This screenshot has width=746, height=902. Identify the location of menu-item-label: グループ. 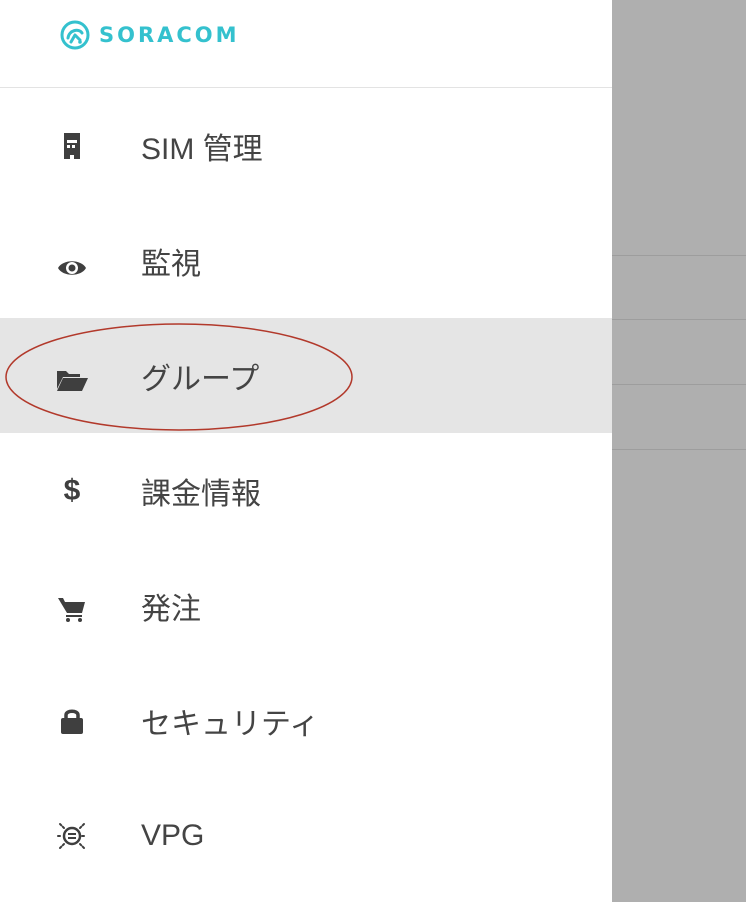
(200, 379).